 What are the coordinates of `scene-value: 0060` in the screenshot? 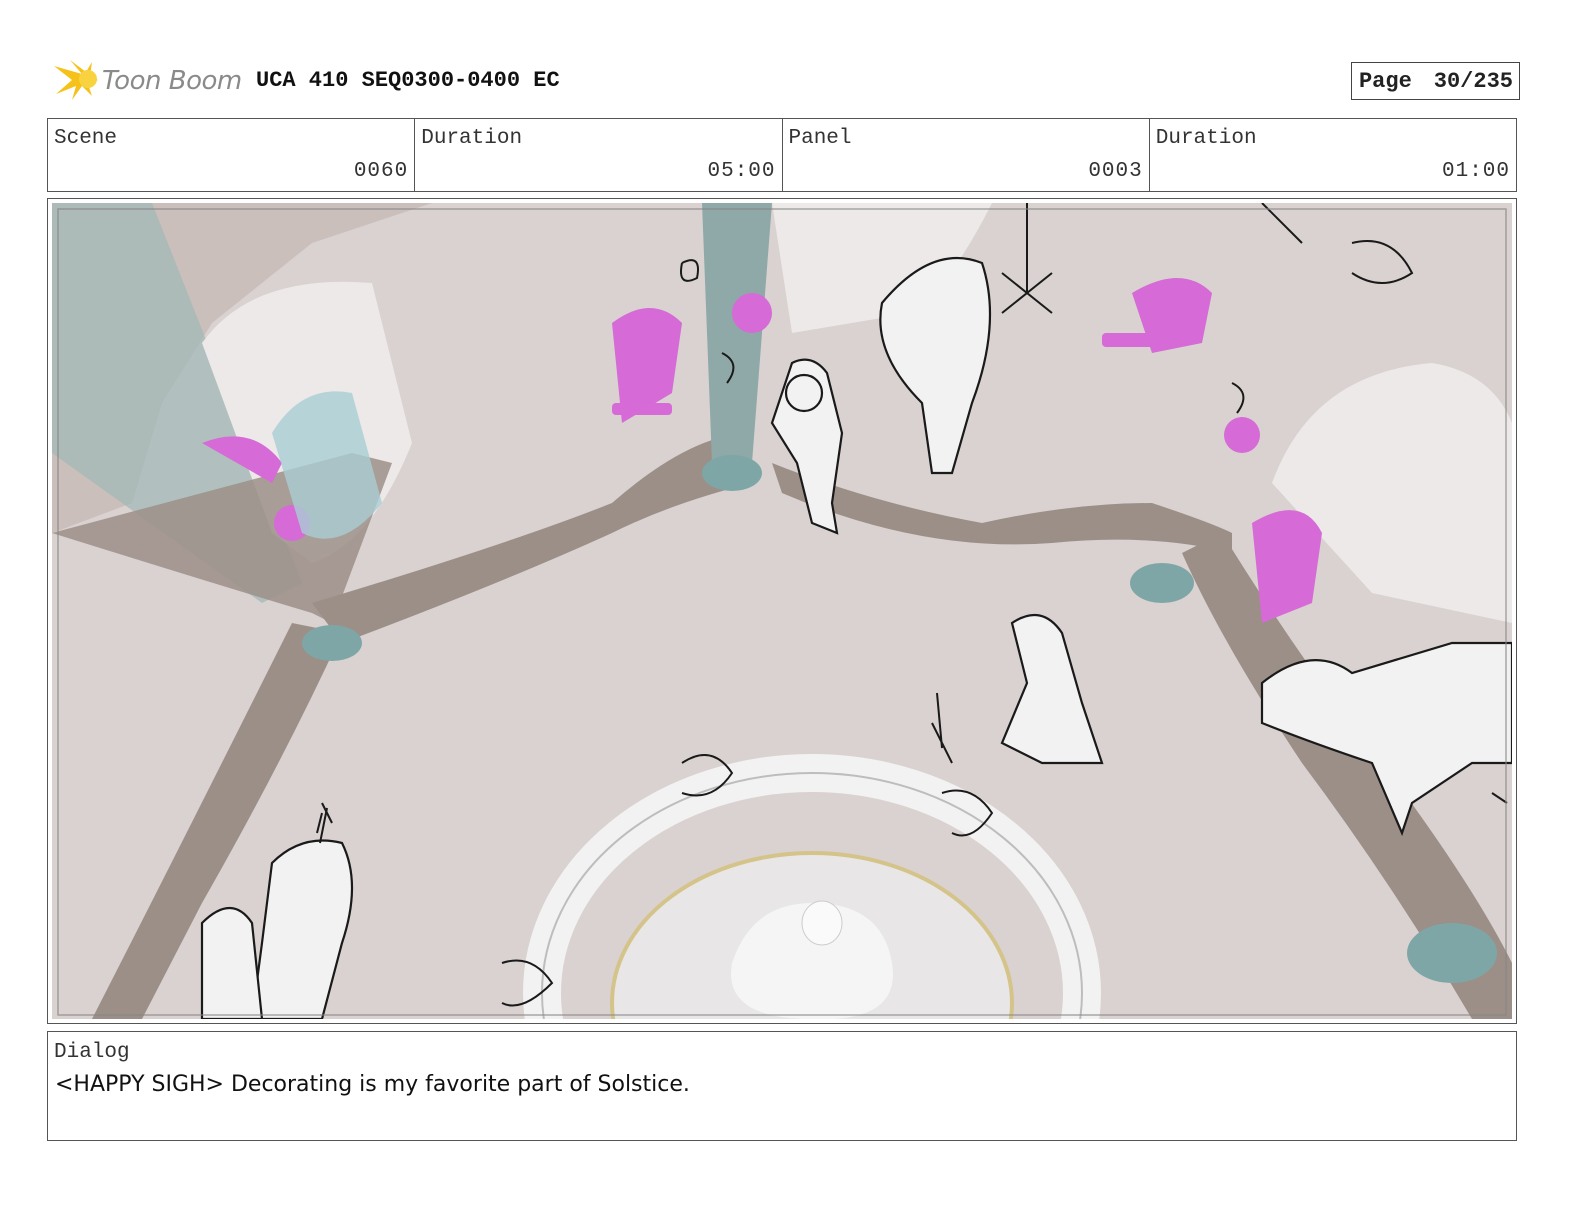 It's located at (381, 171).